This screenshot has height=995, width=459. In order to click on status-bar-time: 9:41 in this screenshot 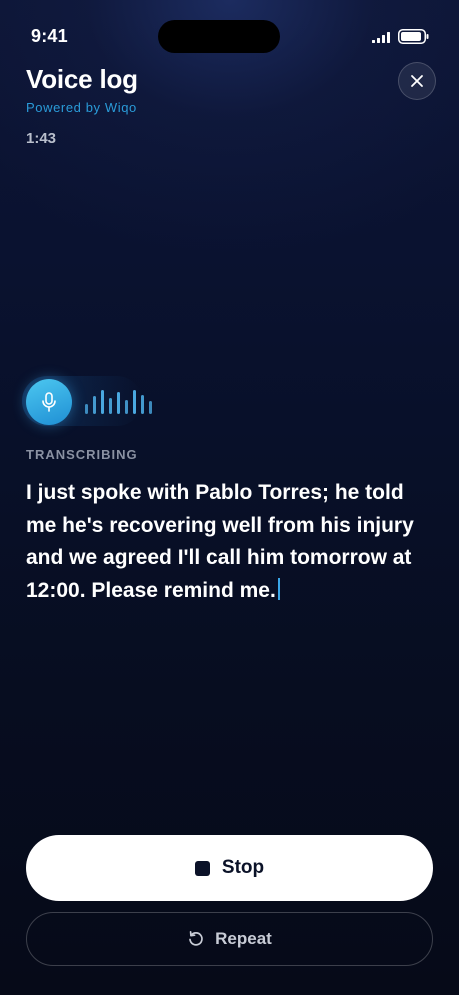, I will do `click(49, 36)`.